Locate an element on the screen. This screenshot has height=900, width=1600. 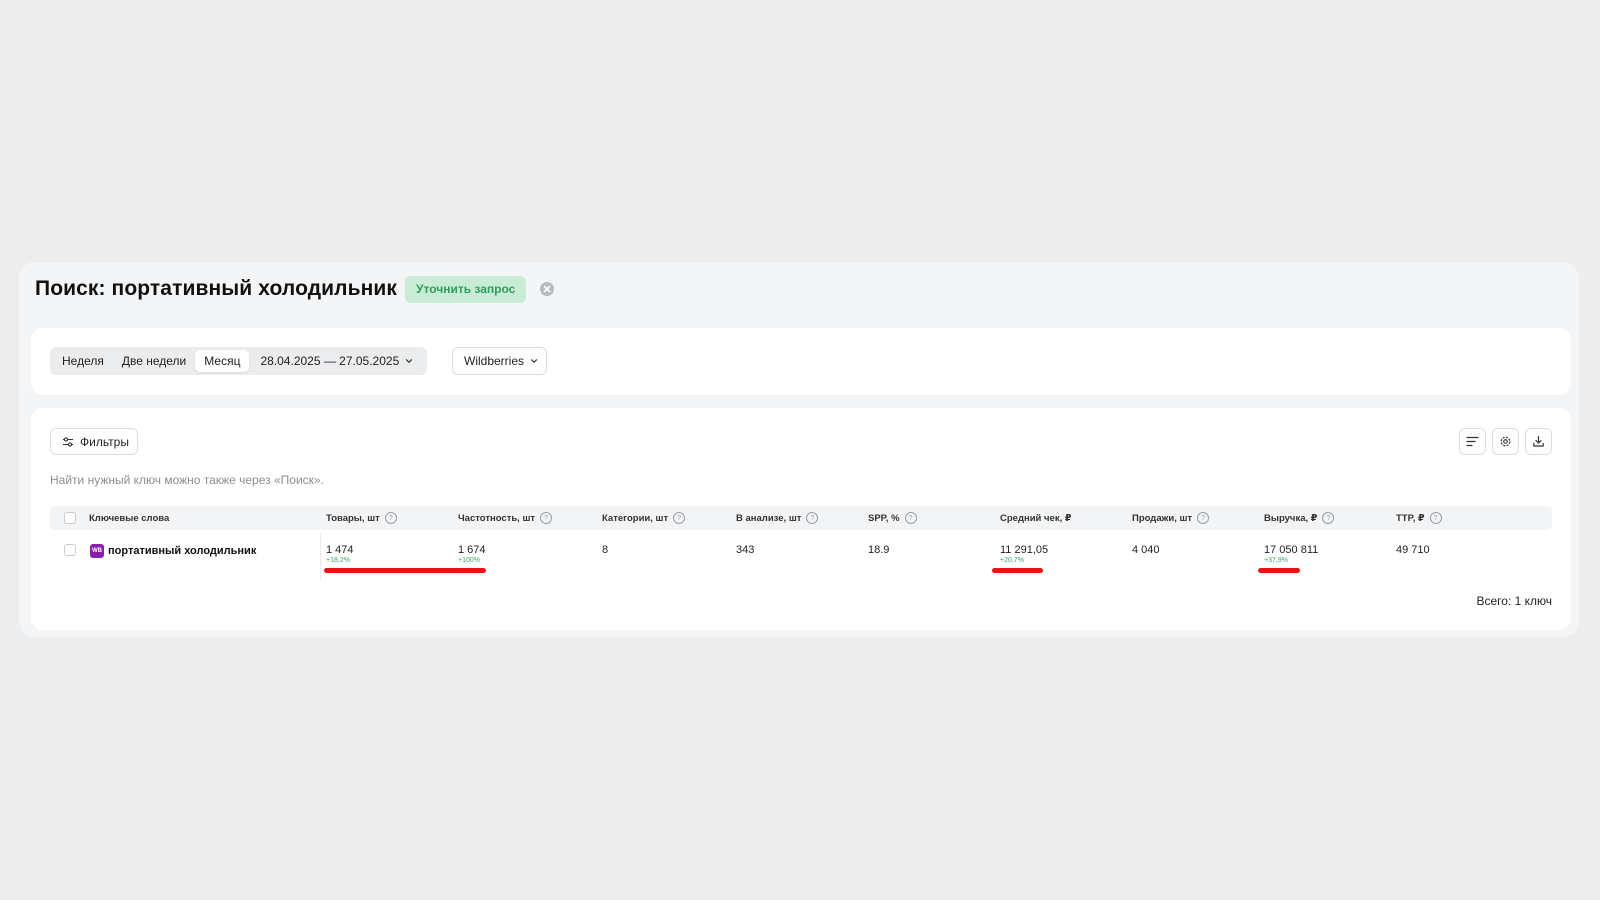
spp-cell: 18.9 is located at coordinates (879, 550).